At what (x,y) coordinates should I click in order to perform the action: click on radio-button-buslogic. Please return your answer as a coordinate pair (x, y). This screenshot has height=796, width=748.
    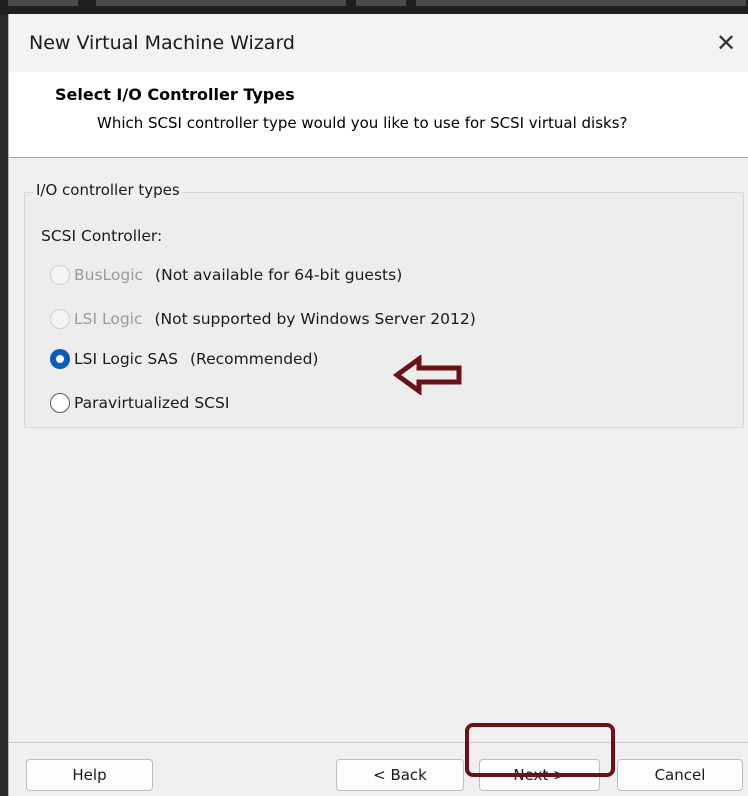
    Looking at the image, I should click on (60, 275).